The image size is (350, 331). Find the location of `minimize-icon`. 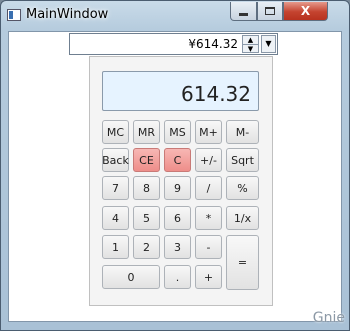

minimize-icon is located at coordinates (243, 14).